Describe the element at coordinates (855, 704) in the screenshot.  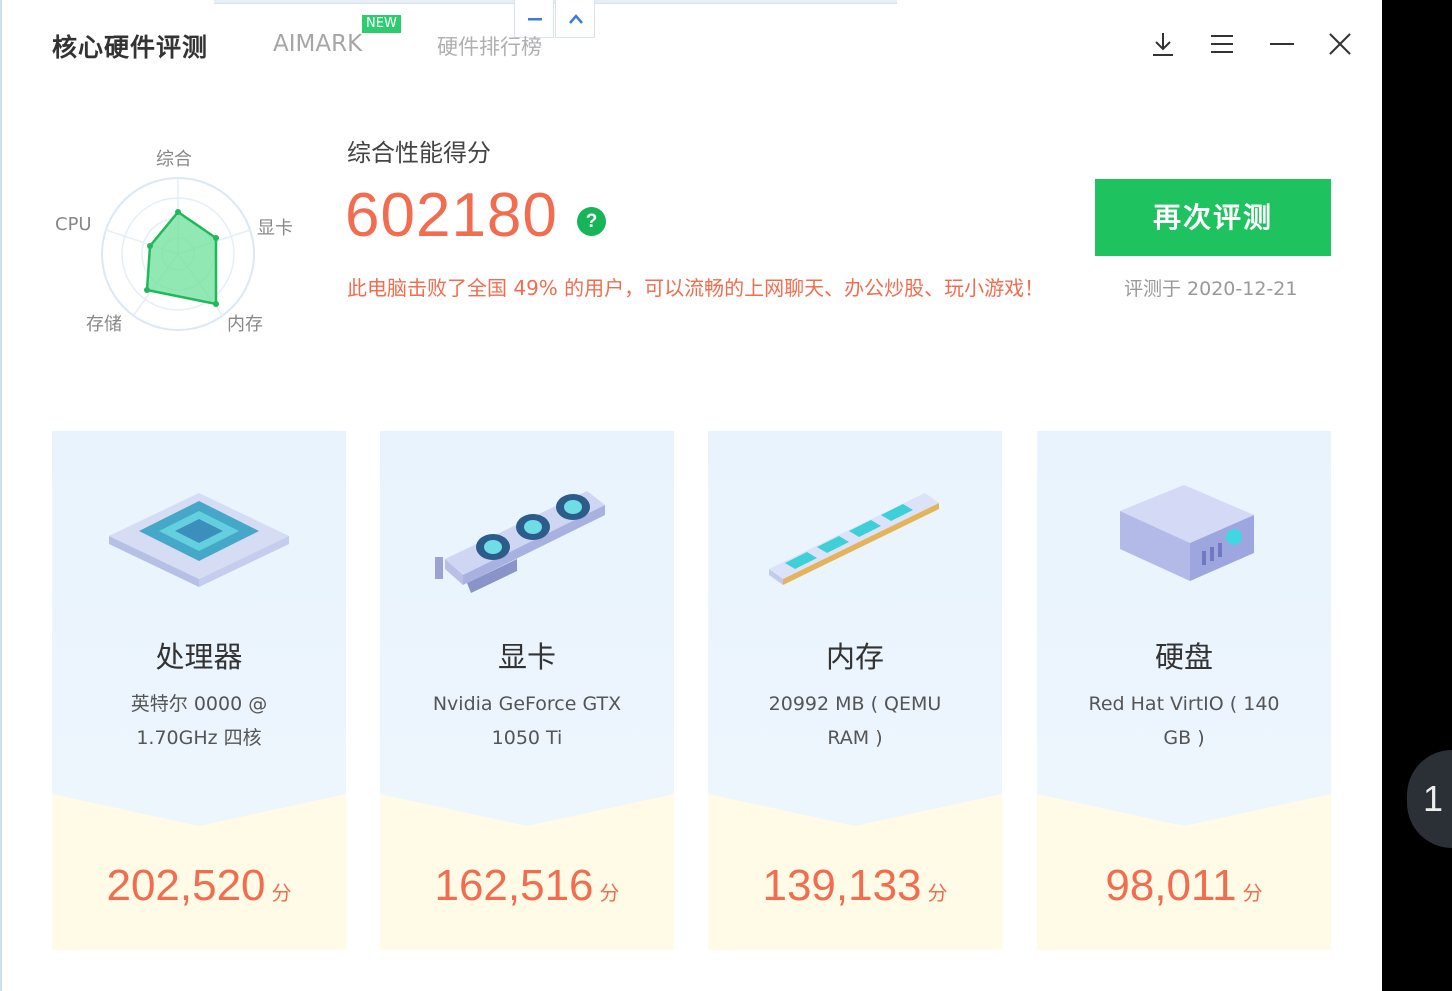
I see `card-desc-line1: 20992 MB ( QEMU` at that location.